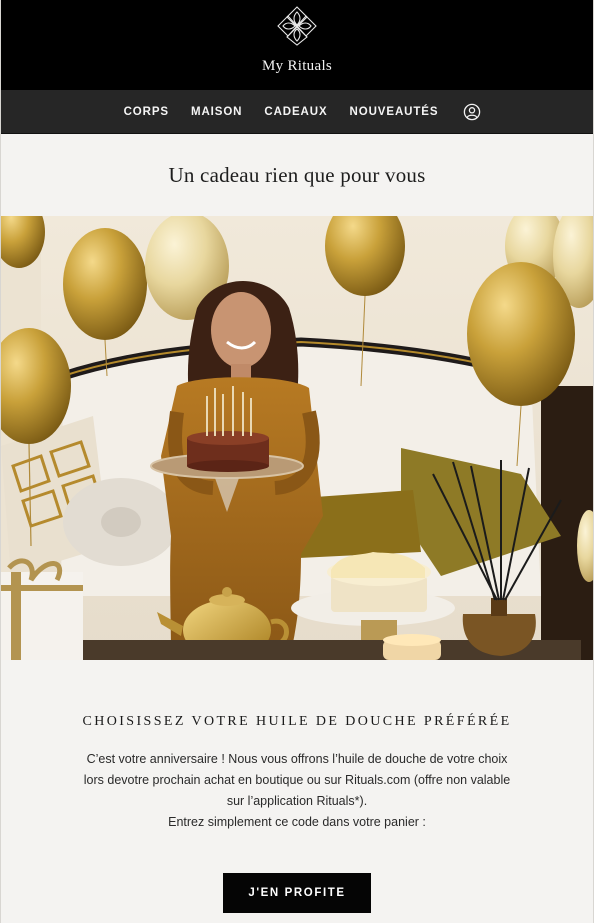 The image size is (594, 923). I want to click on offer-line-3: sur l’application Rituals*)., so click(297, 801).